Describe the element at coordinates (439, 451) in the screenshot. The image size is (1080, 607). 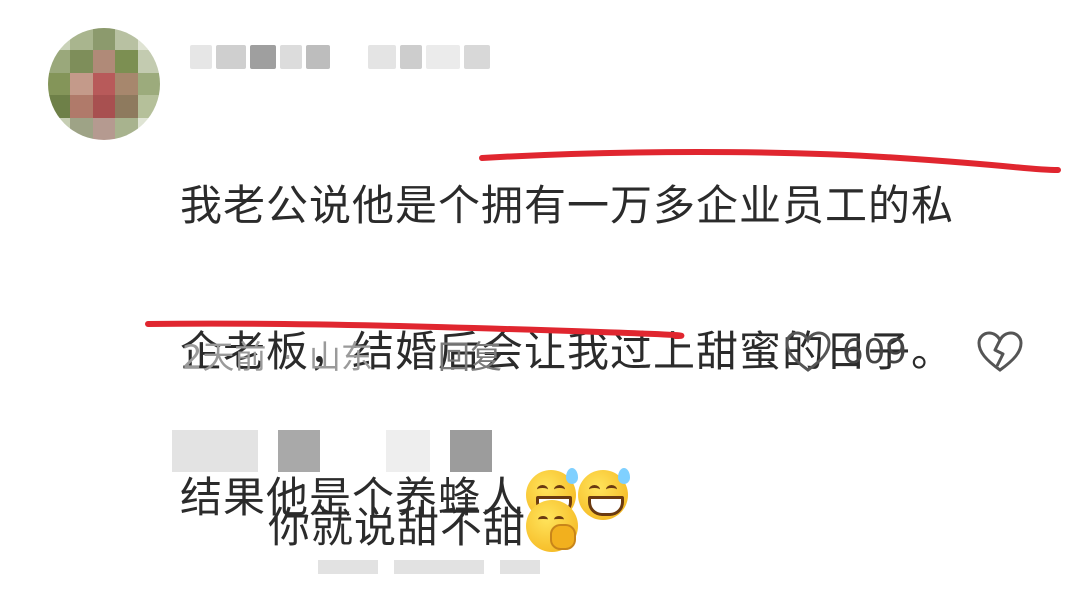
I see `reply-username-blurred-suffix` at that location.